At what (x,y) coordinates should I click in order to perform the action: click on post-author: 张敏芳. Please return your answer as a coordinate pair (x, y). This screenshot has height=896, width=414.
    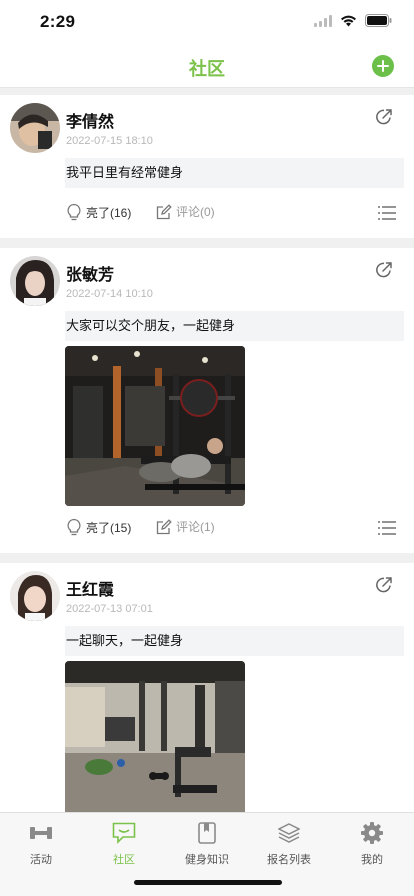
    Looking at the image, I should click on (90, 273).